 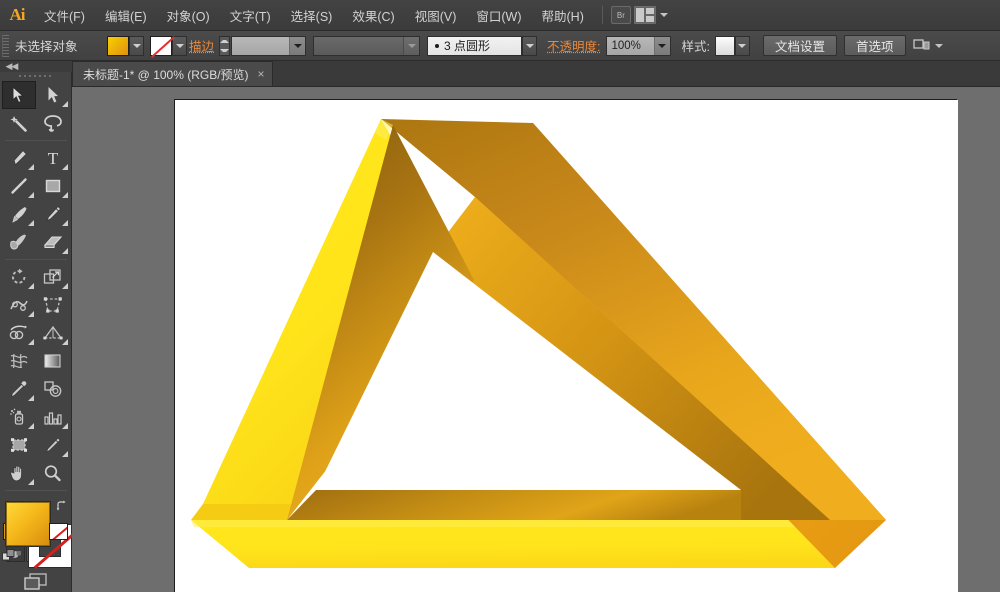 What do you see at coordinates (53, 417) in the screenshot?
I see `column-graph-tool` at bounding box center [53, 417].